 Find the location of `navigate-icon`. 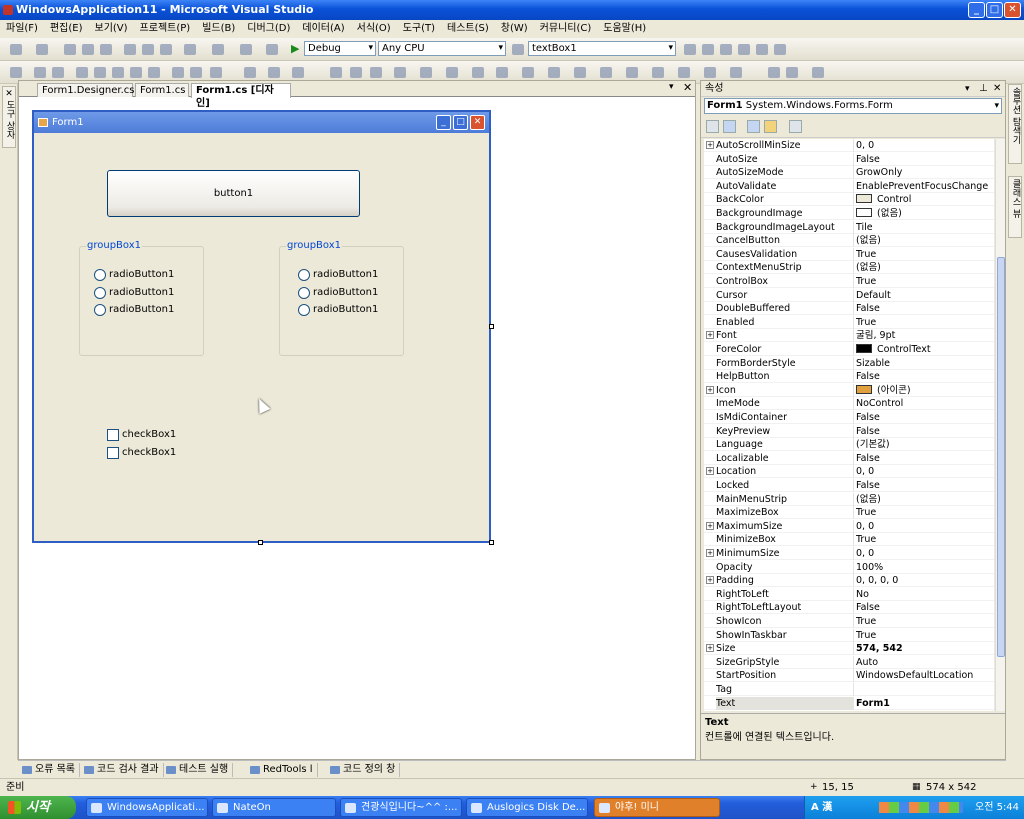

navigate-icon is located at coordinates (246, 49).